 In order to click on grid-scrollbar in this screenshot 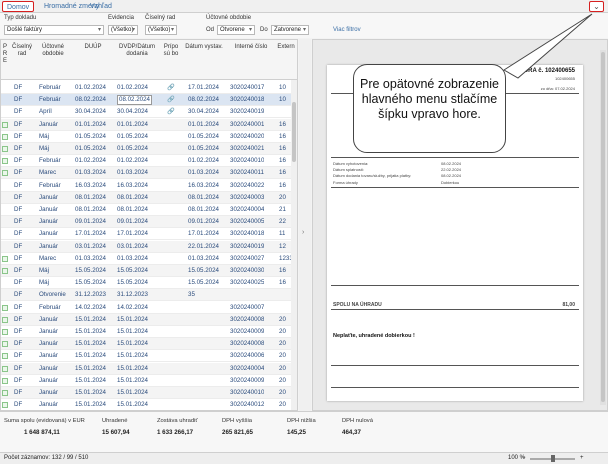, I will do `click(294, 245)`.